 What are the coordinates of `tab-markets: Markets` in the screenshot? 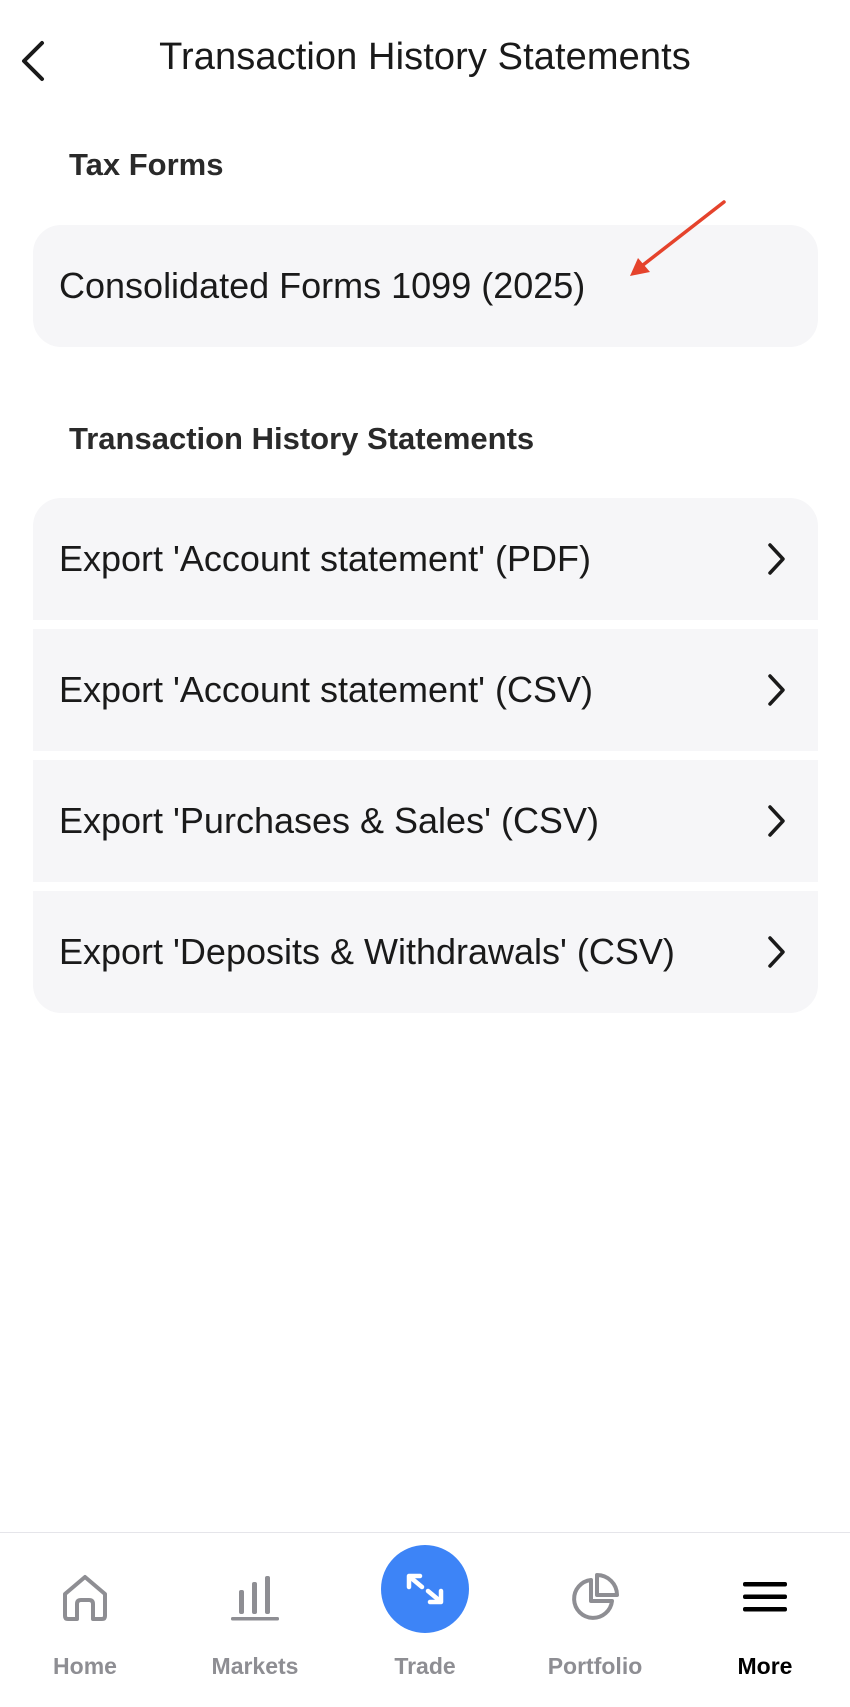 It's located at (255, 1620).